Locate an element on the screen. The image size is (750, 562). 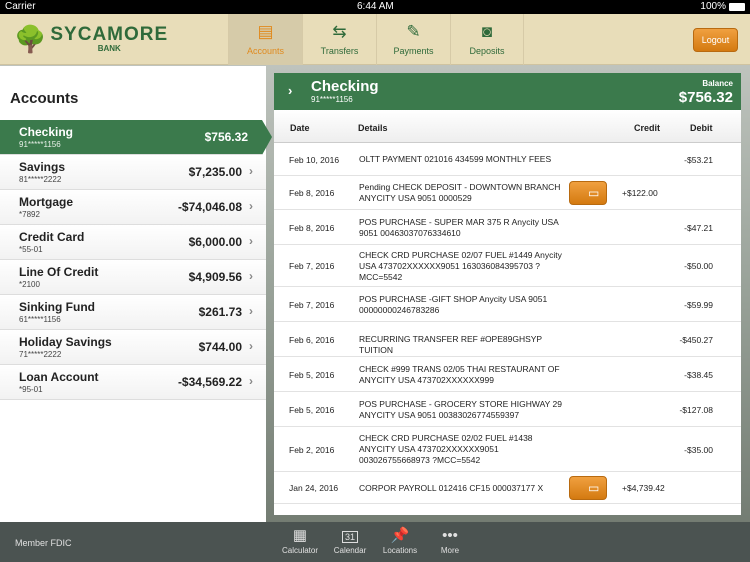
check-image-icon: ▭ is located at coordinates (594, 488).